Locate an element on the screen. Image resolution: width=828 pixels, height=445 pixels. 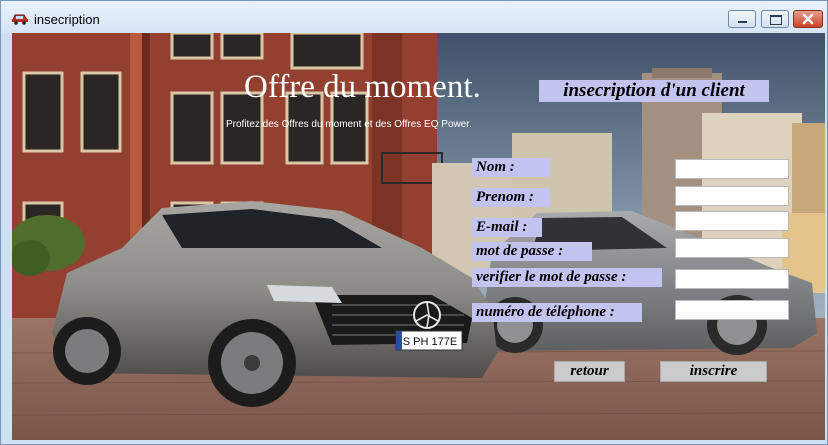
close-icon is located at coordinates (808, 19).